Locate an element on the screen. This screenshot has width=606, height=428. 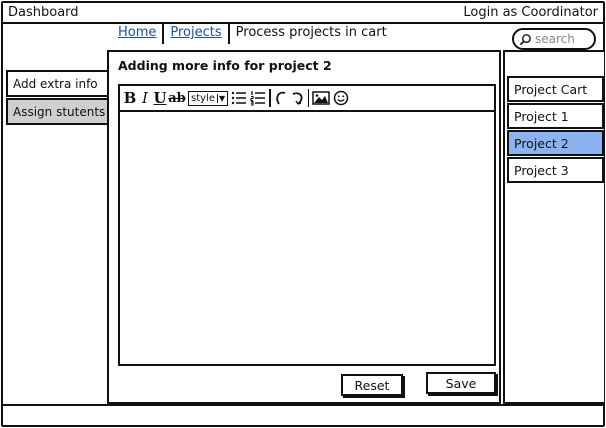
project-2-item: Project 2 is located at coordinates (555, 143).